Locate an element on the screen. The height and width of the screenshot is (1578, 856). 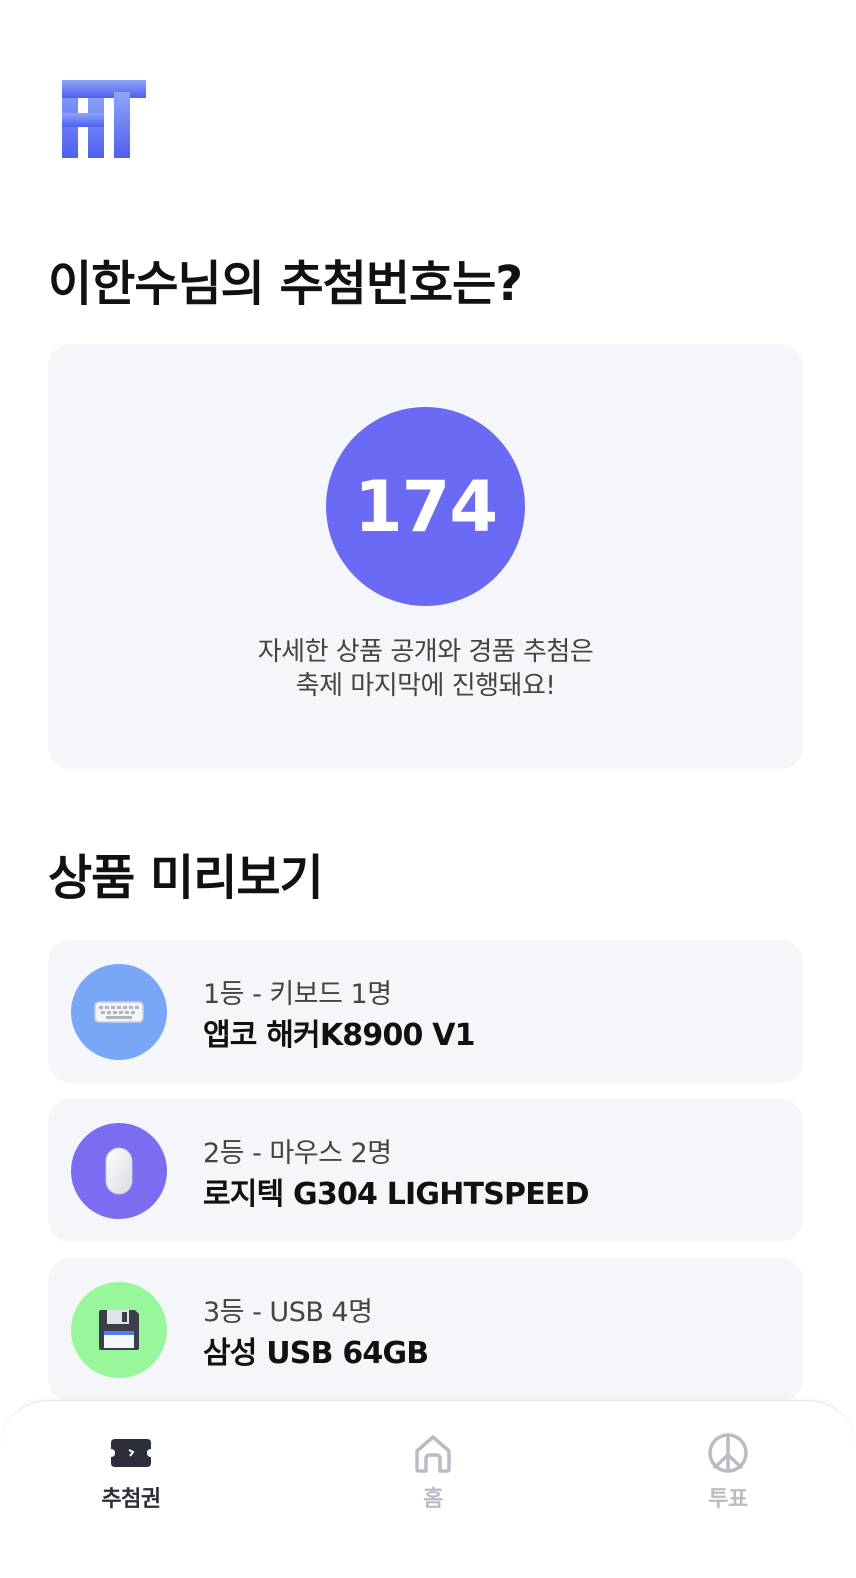
ticket-note: 자세한 상품 공개와 경품 추첨은 축제 마지막에 진행돼요! is located at coordinates (425, 669).